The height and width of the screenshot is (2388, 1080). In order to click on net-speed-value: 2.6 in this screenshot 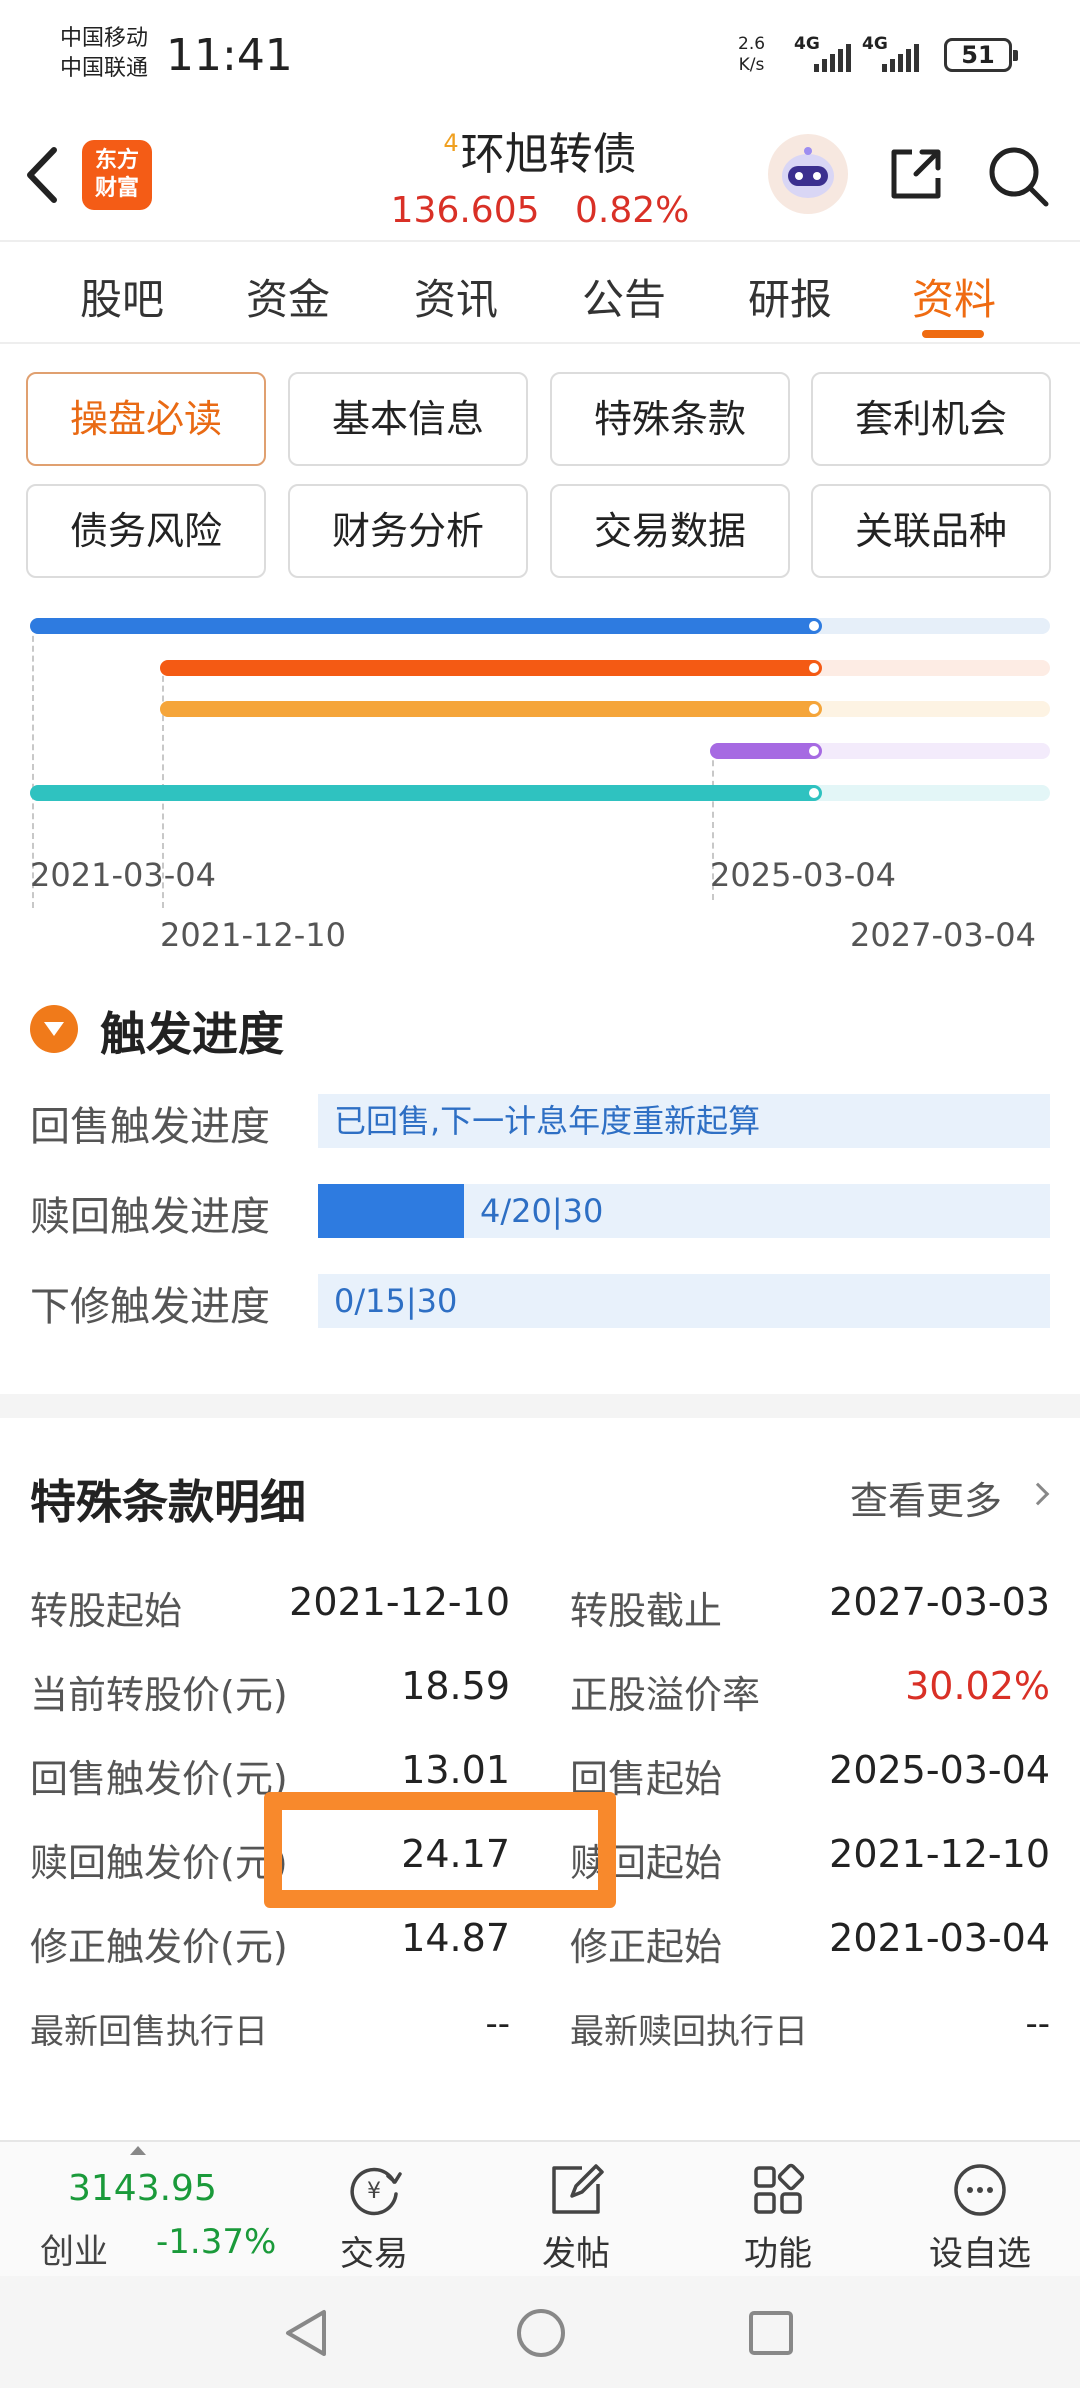, I will do `click(752, 44)`.